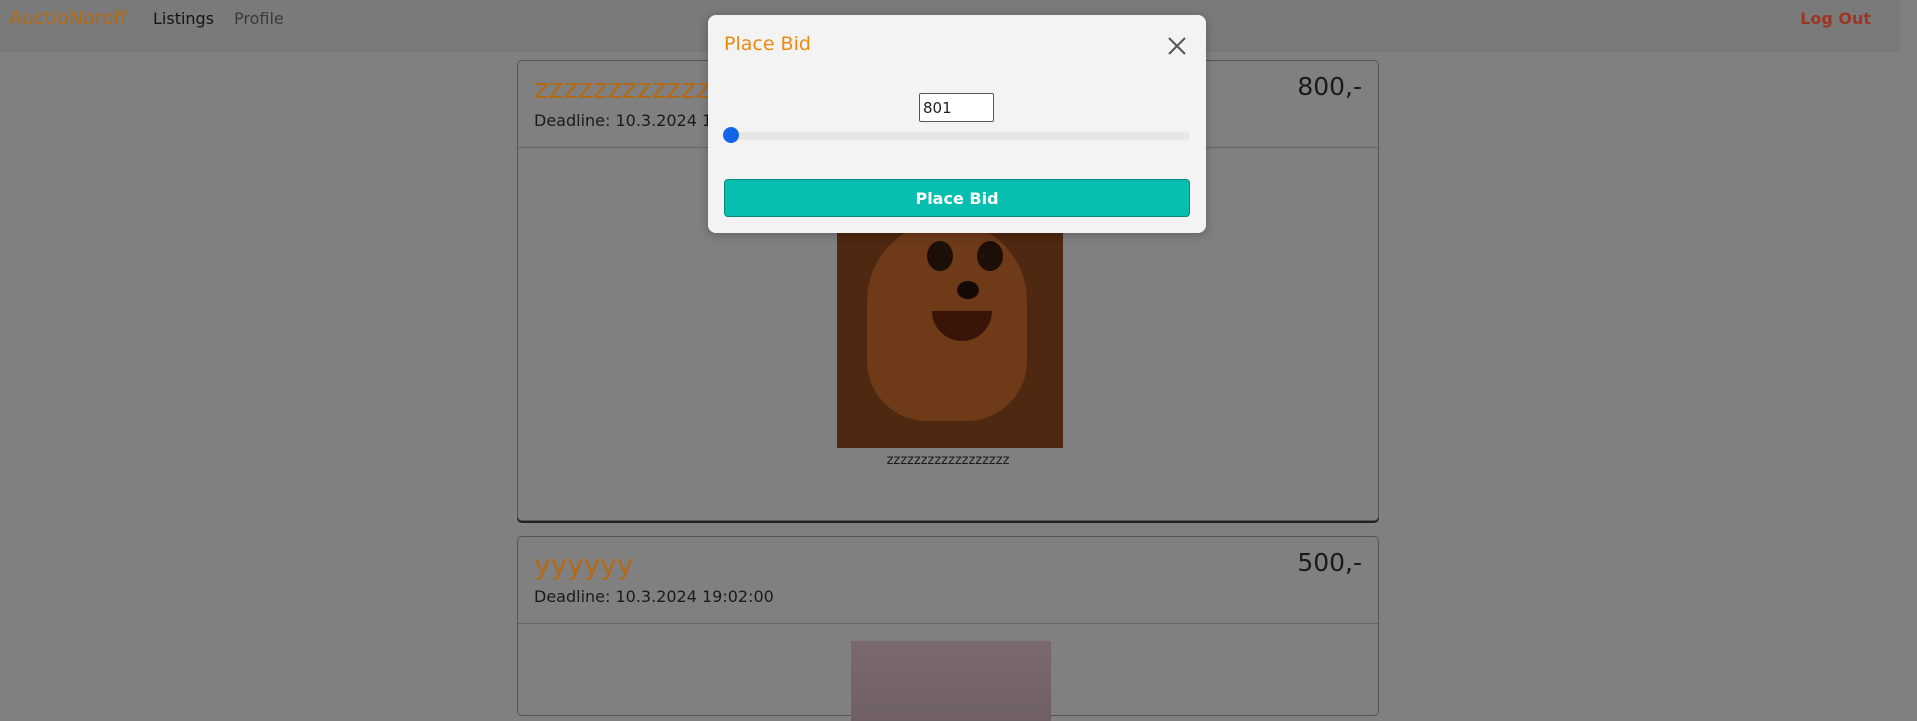  What do you see at coordinates (259, 18) in the screenshot?
I see `nav-profile-link: Profile` at bounding box center [259, 18].